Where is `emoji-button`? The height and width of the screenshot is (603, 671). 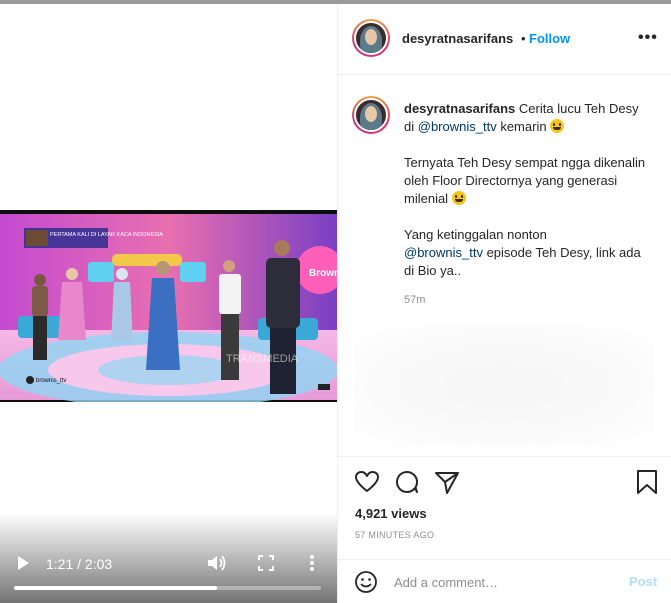
emoji-button is located at coordinates (366, 582).